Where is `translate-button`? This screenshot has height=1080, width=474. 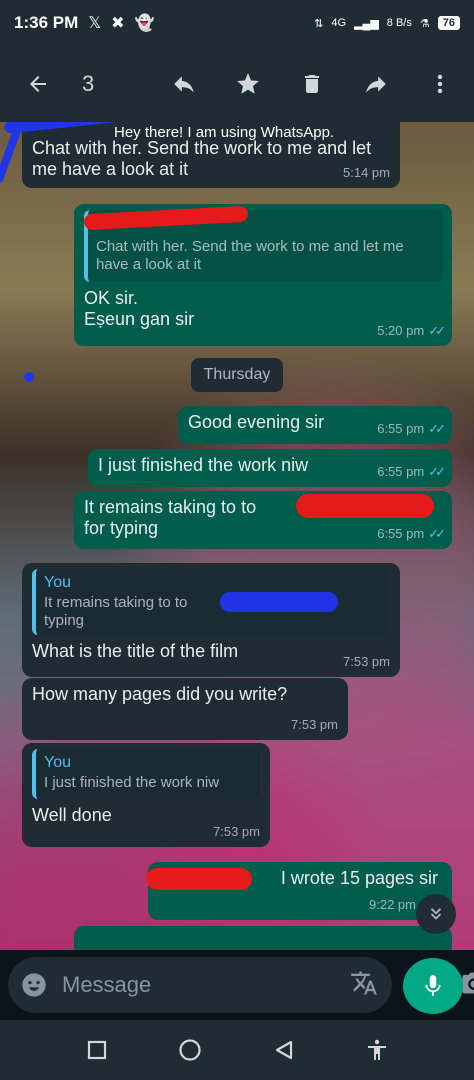 translate-button is located at coordinates (364, 985).